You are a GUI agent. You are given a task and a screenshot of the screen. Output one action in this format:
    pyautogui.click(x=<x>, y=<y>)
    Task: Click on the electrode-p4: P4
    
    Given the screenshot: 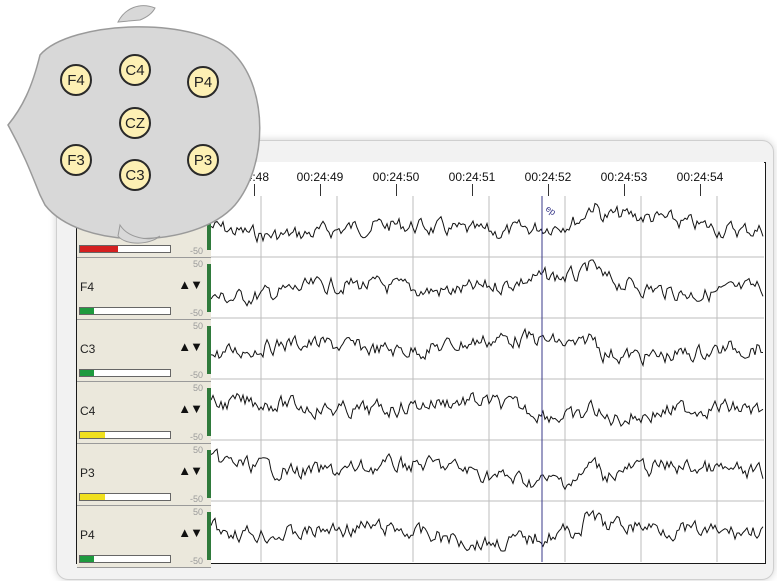 What is the action you would take?
    pyautogui.click(x=203, y=82)
    